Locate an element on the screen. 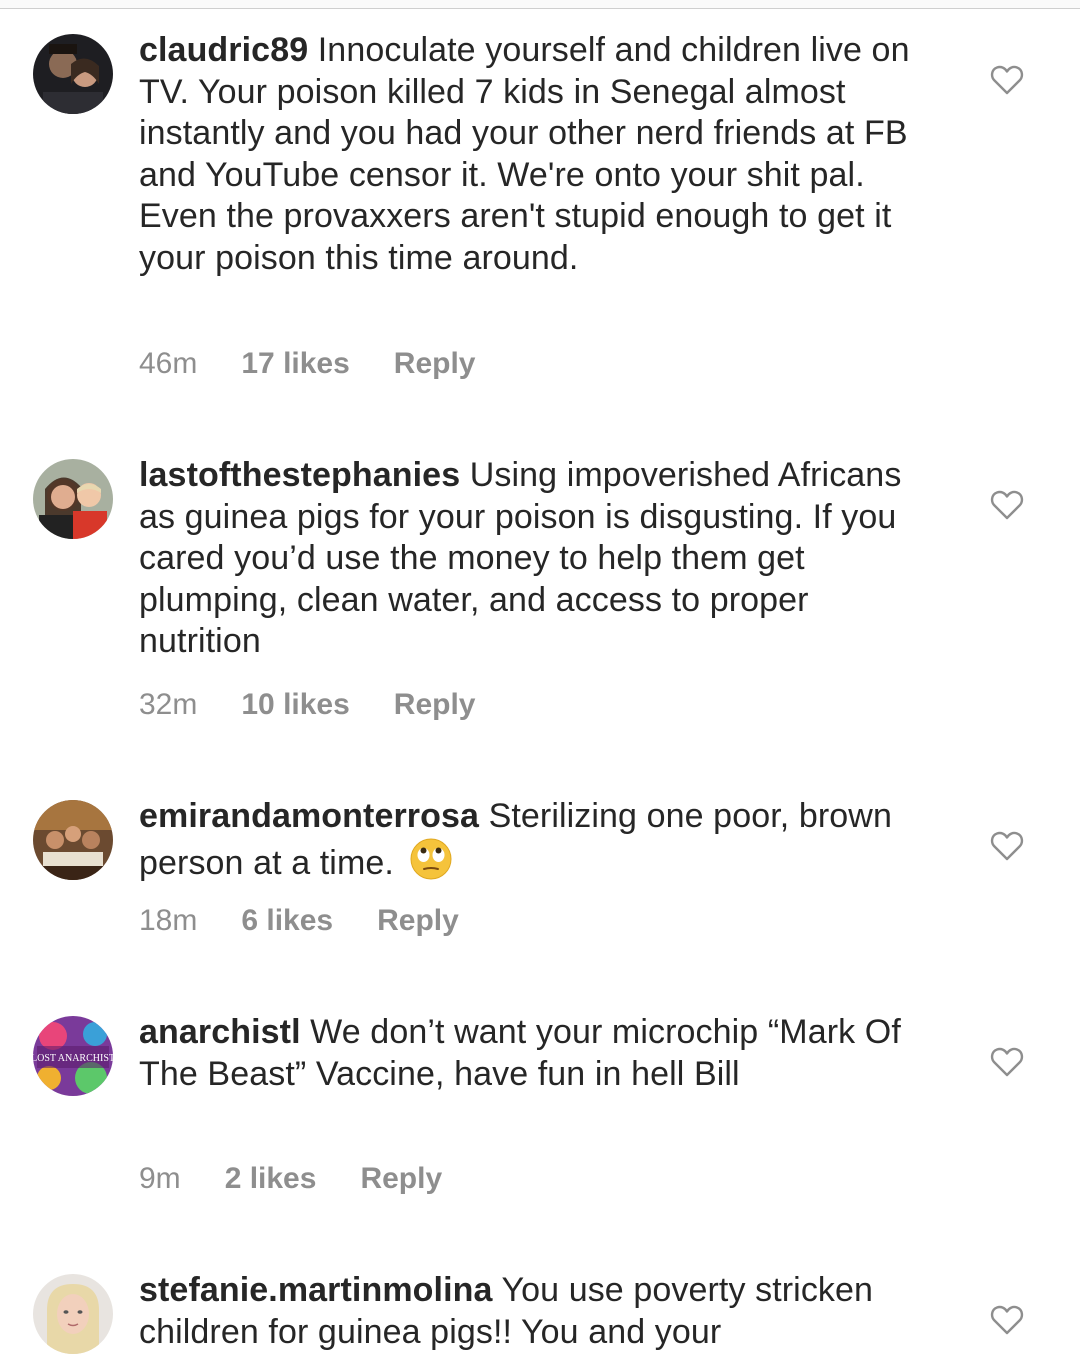 This screenshot has width=1080, height=1354. comment-username: stefanie.martinmolina is located at coordinates (316, 1290).